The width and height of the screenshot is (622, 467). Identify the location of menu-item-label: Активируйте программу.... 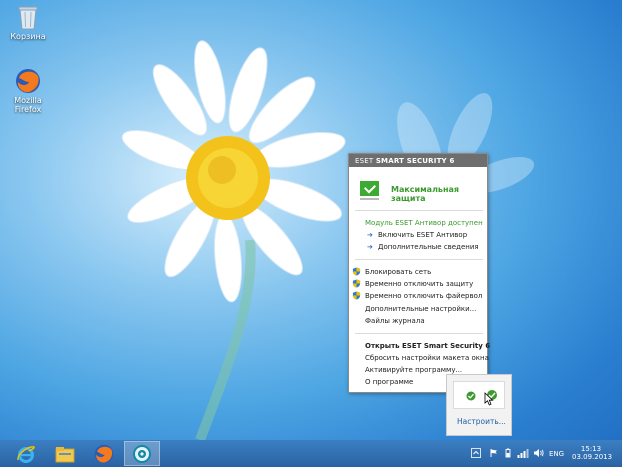
(414, 370).